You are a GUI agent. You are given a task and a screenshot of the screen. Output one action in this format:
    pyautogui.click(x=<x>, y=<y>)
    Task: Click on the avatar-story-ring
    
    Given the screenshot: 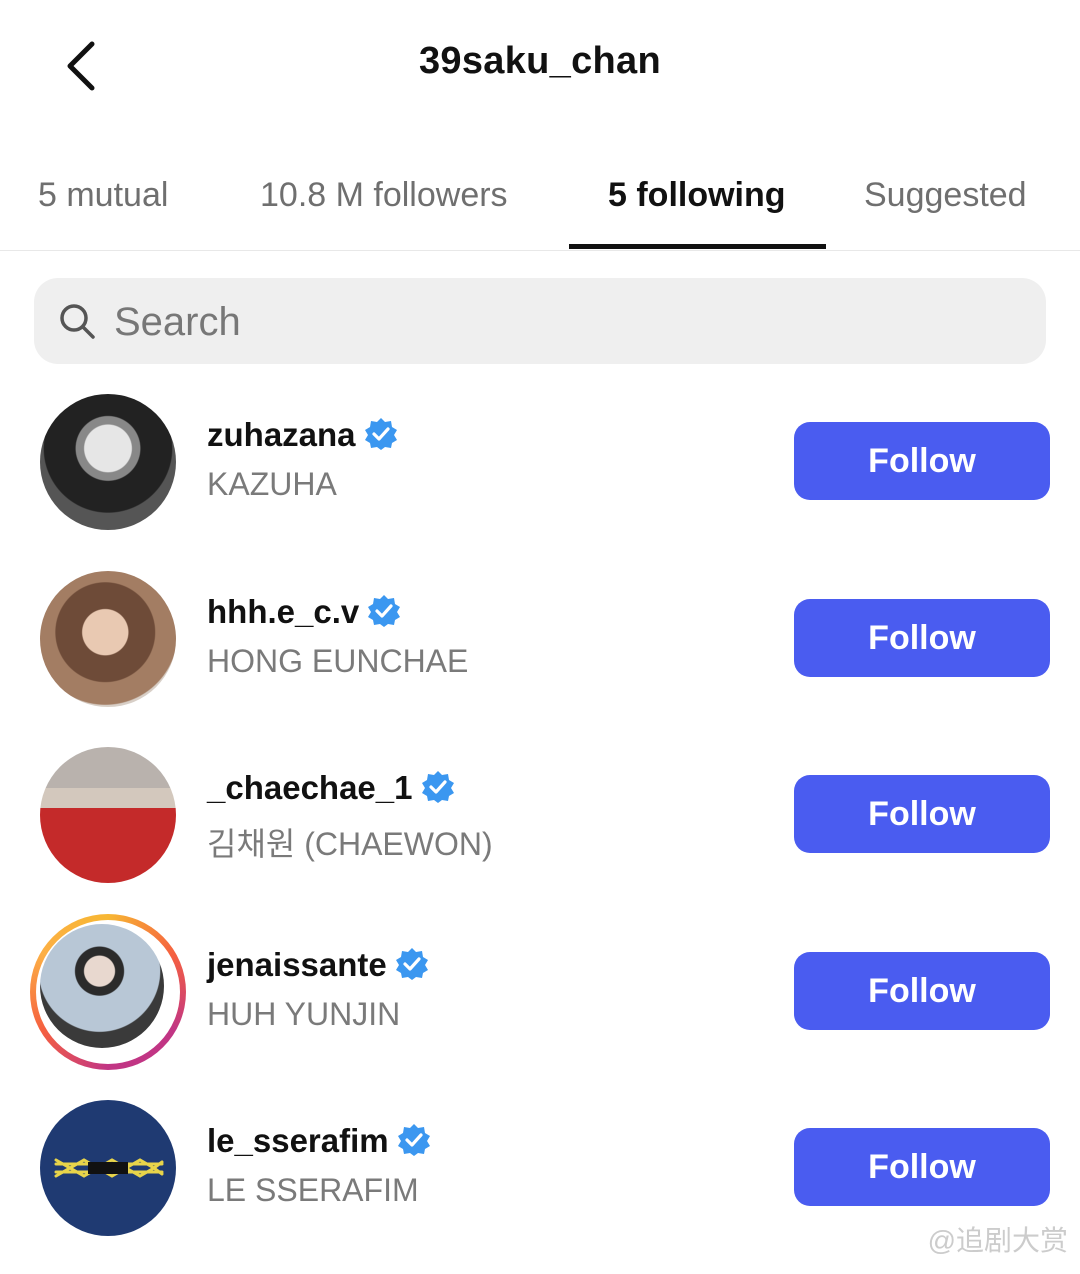 What is the action you would take?
    pyautogui.click(x=108, y=992)
    